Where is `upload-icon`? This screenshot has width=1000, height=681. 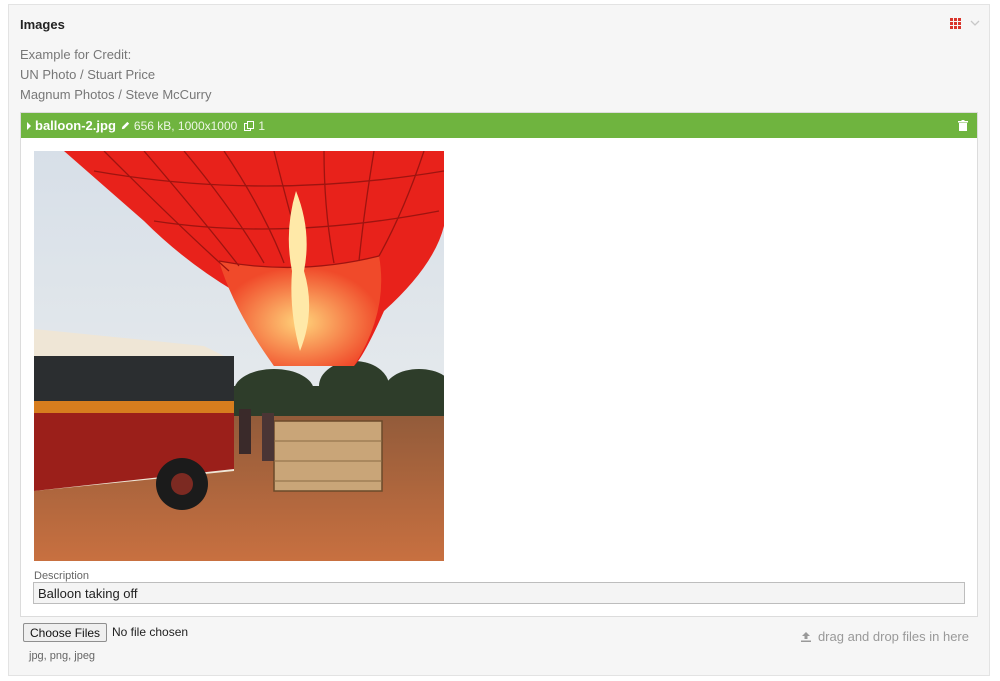
upload-icon is located at coordinates (805, 636).